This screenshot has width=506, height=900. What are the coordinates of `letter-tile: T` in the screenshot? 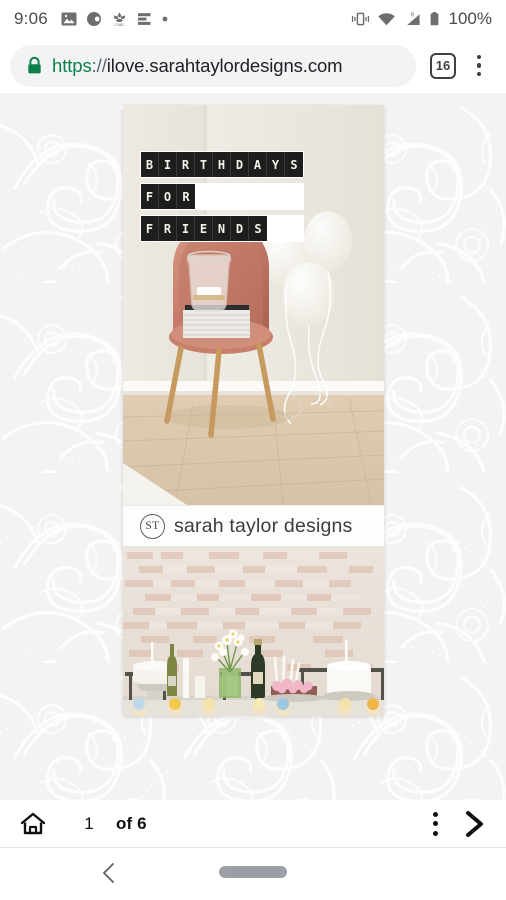 It's located at (204, 164).